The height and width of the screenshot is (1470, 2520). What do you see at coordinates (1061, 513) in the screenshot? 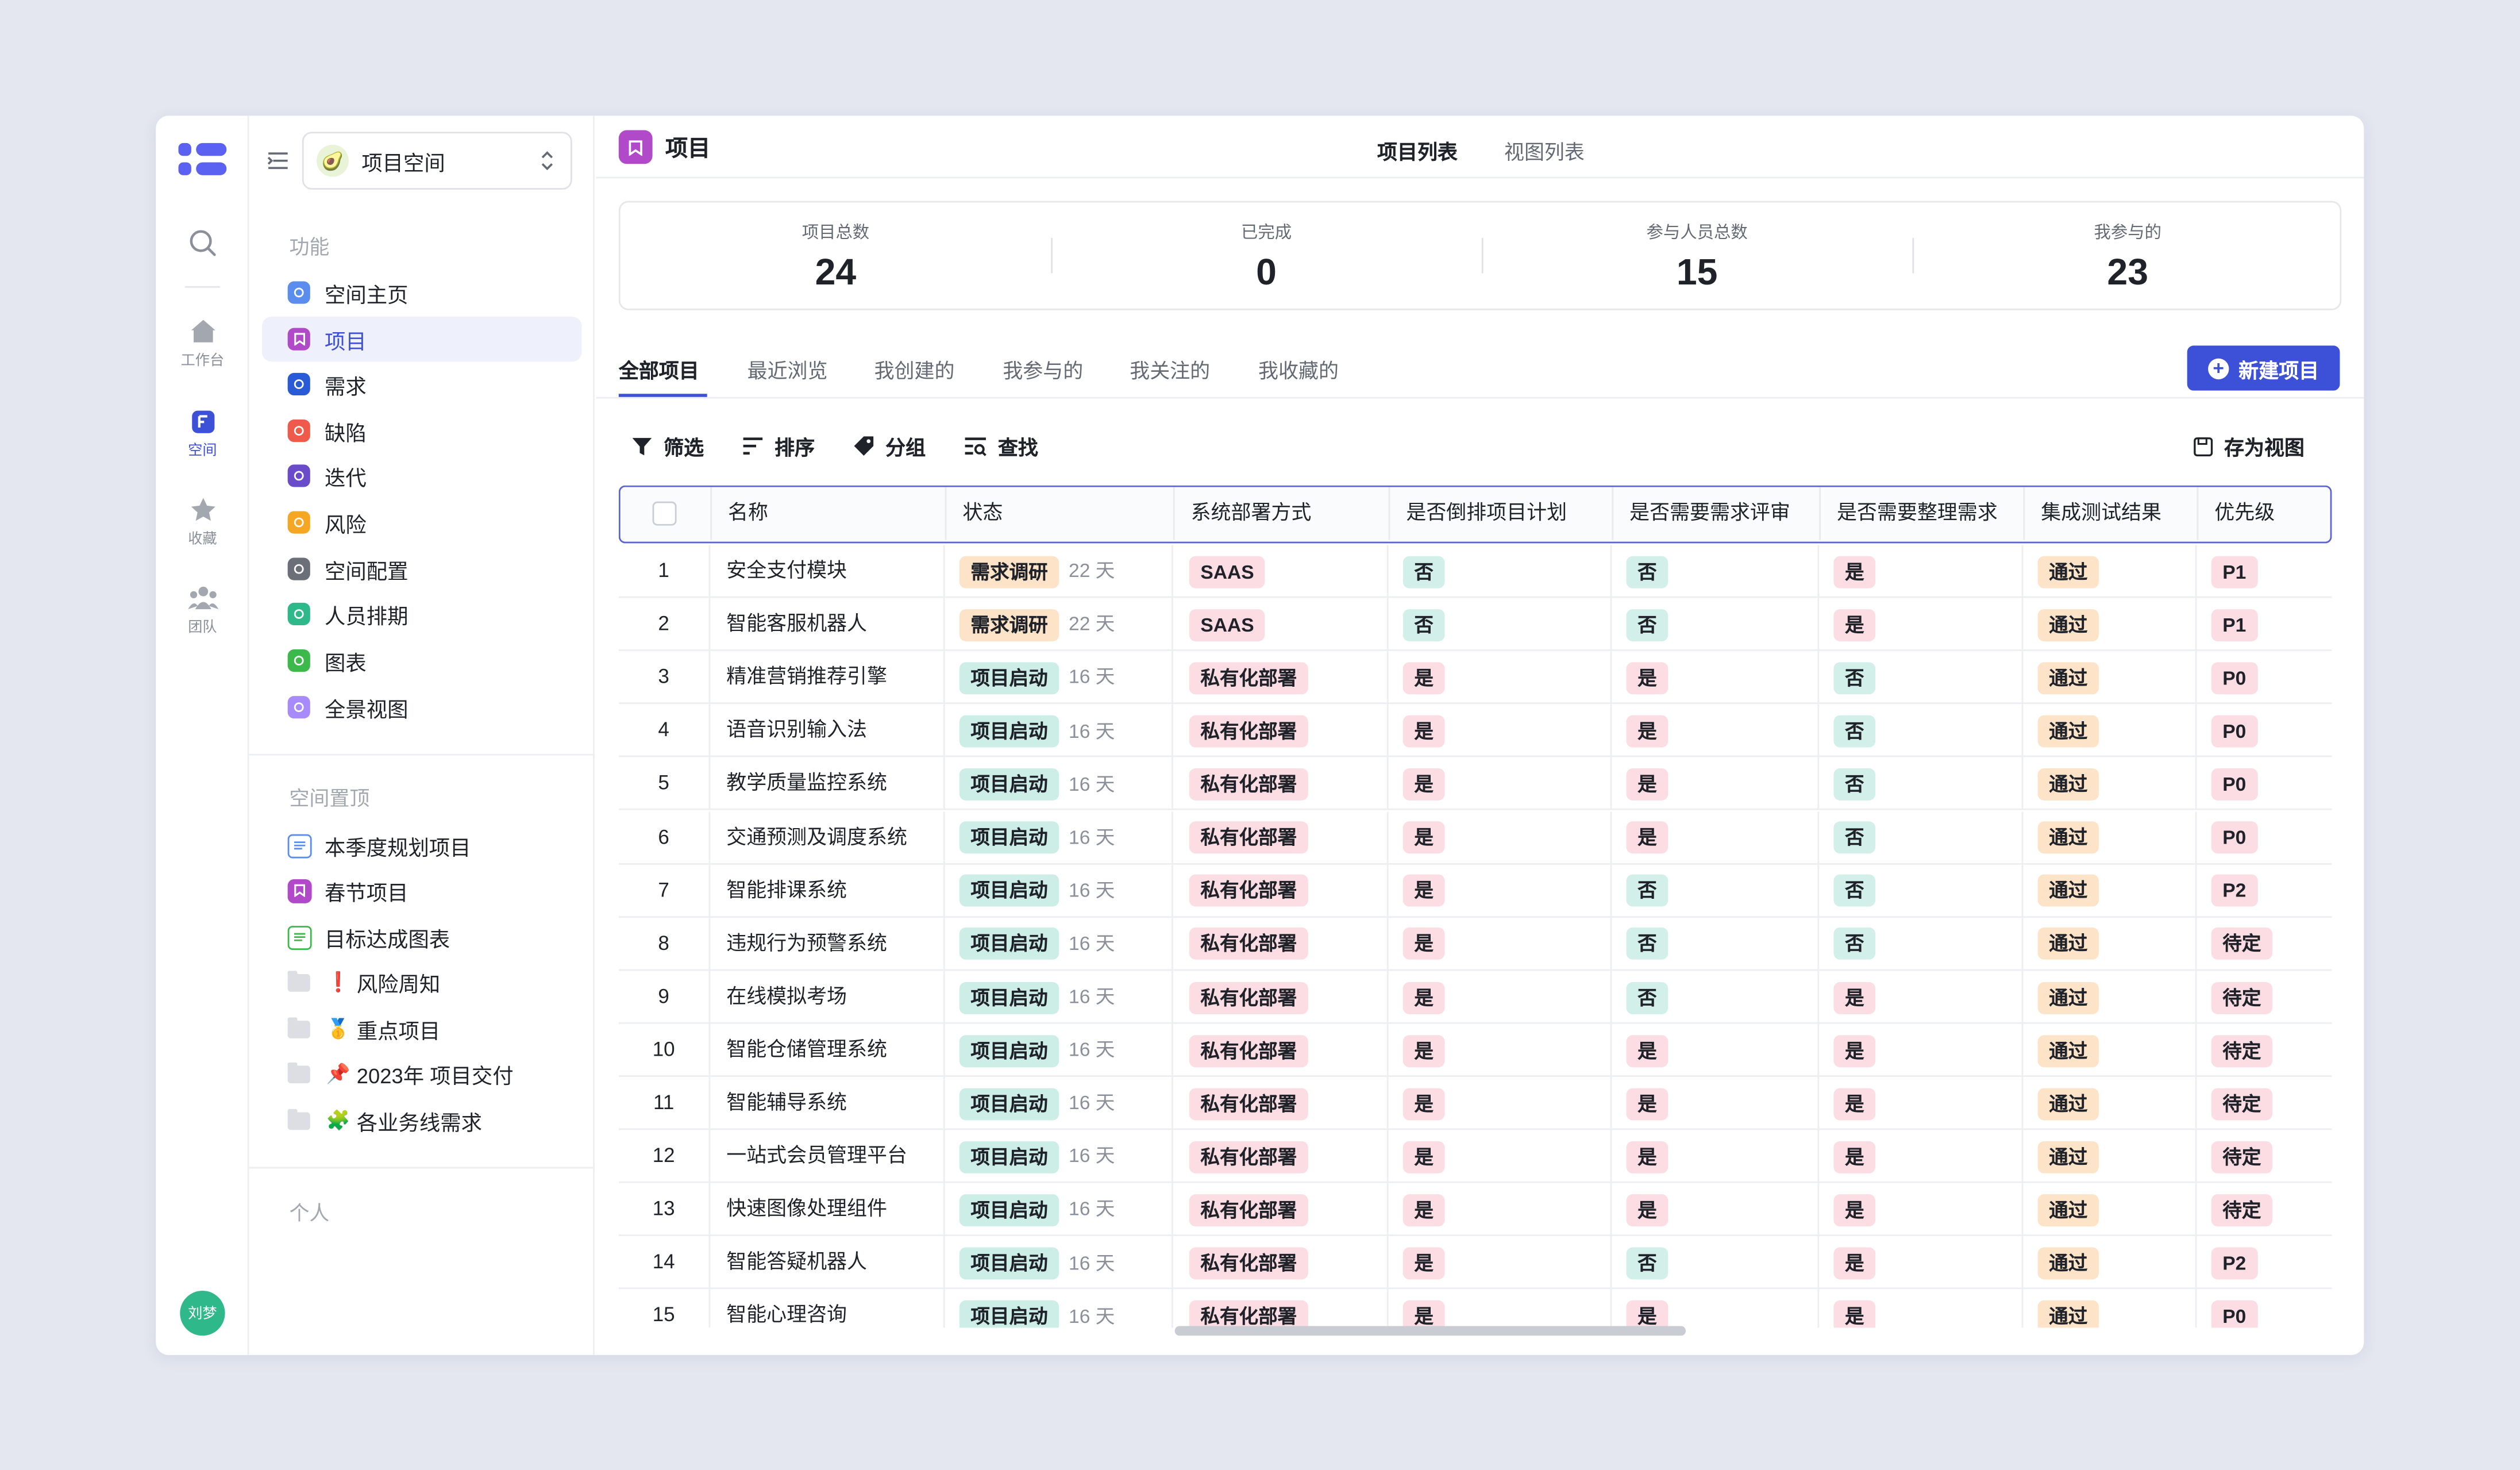
I see `column-header-status: 状态` at bounding box center [1061, 513].